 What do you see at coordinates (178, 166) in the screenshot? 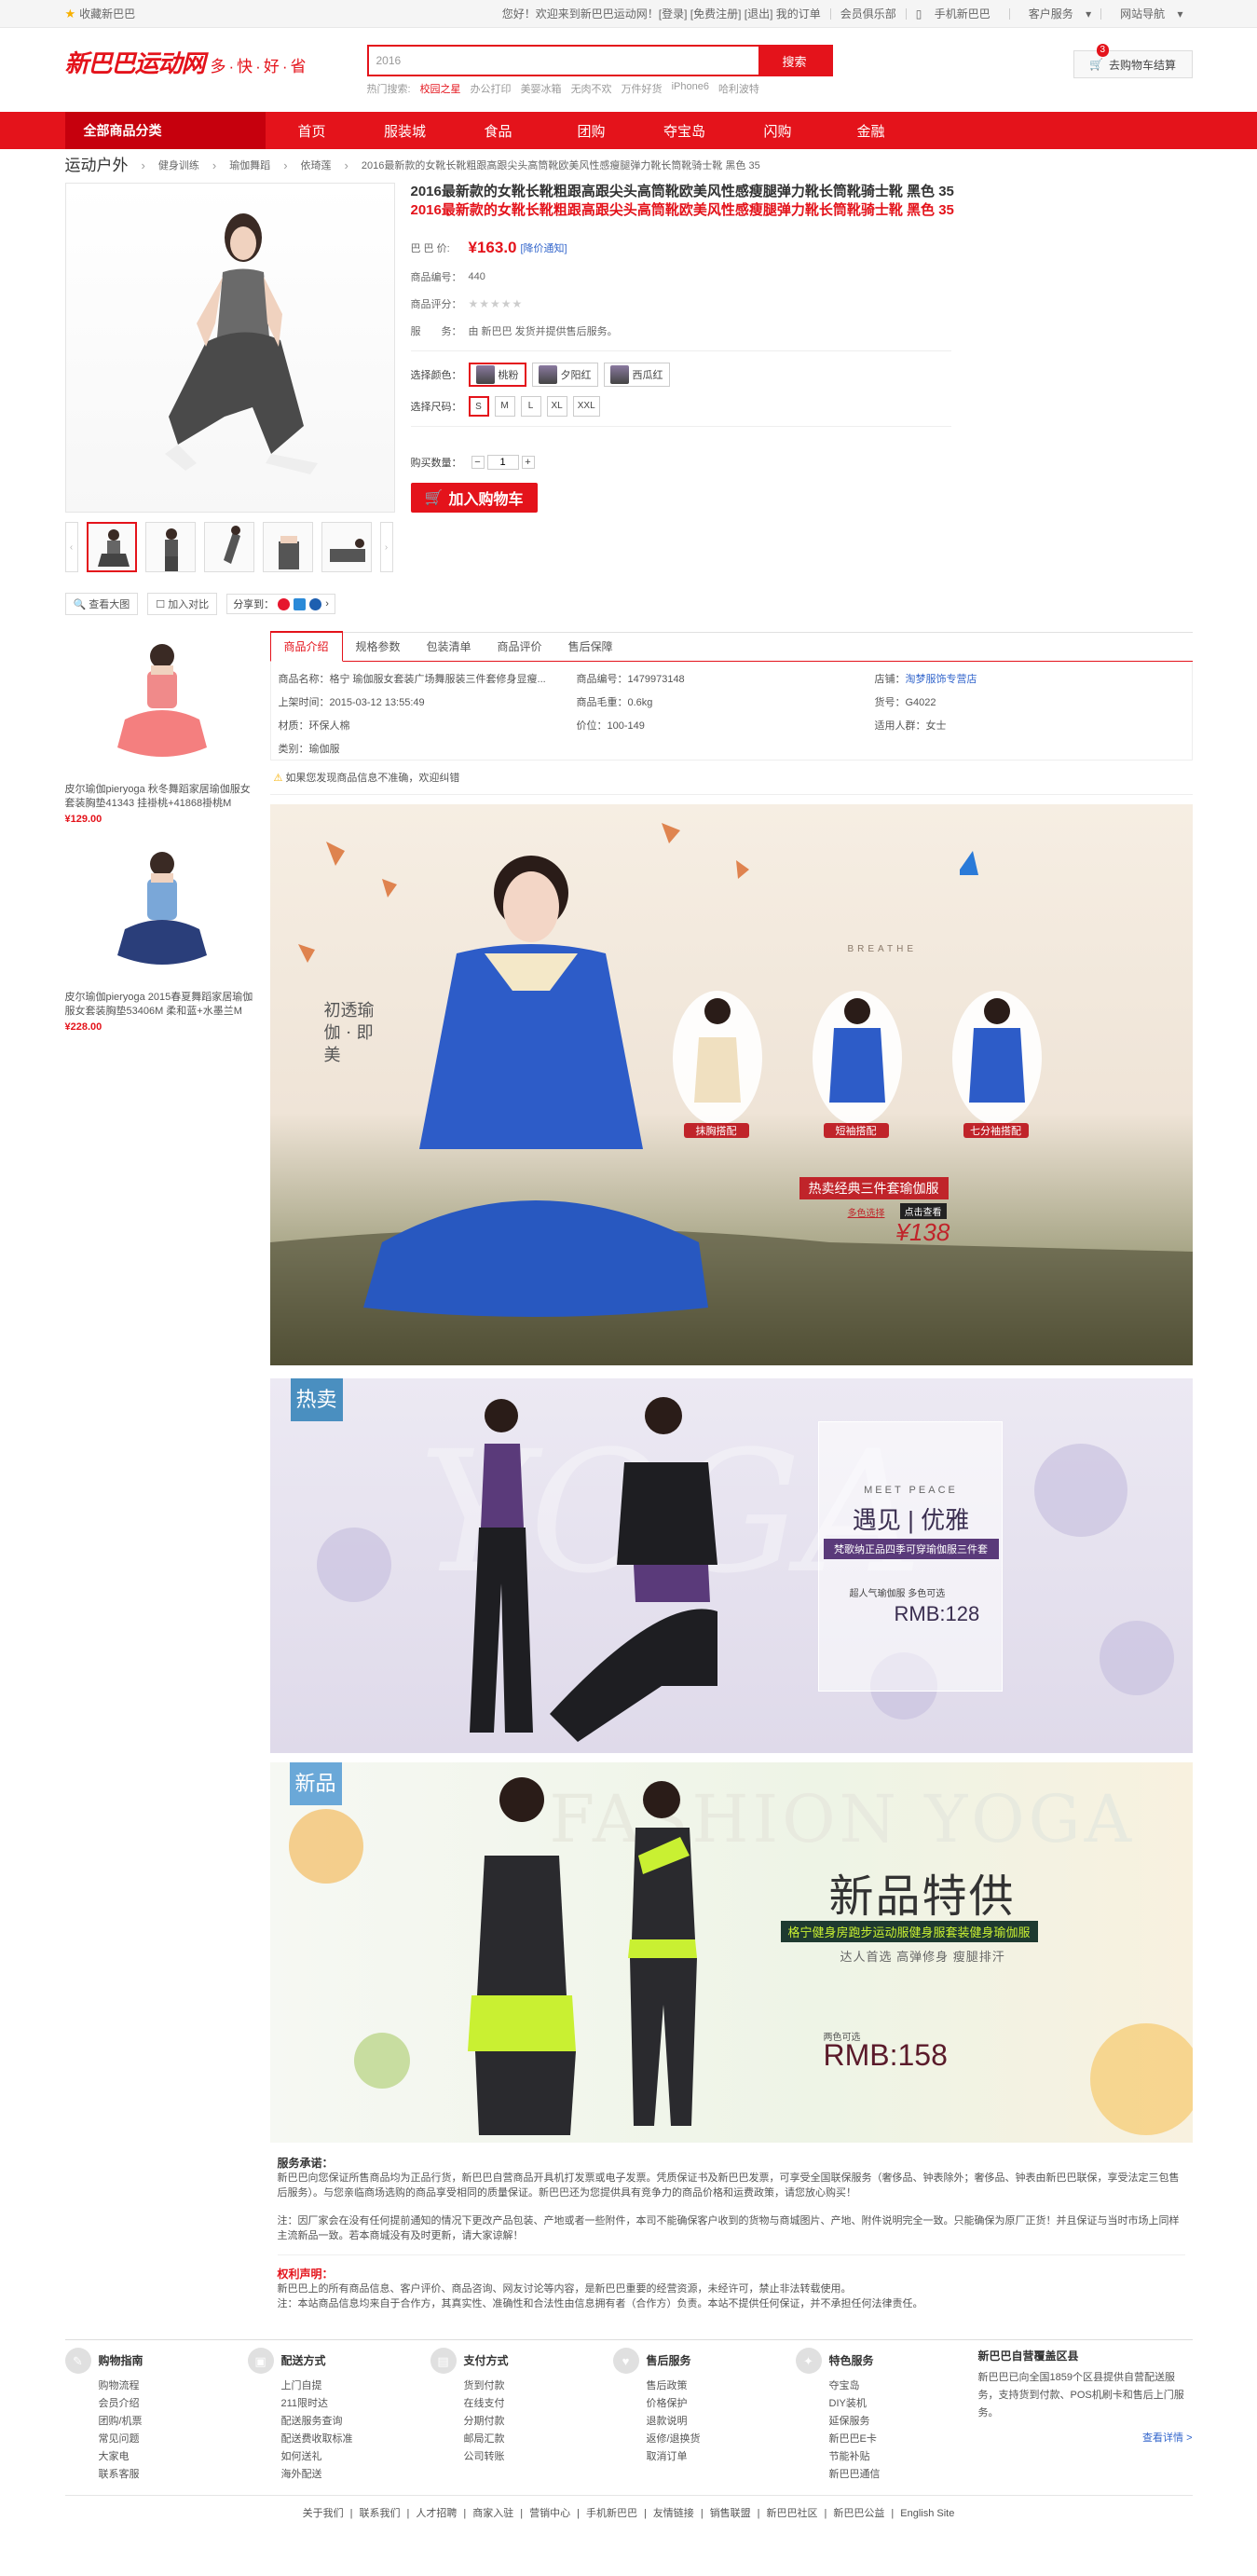
I see `breadcrumb-item: 健身训练` at bounding box center [178, 166].